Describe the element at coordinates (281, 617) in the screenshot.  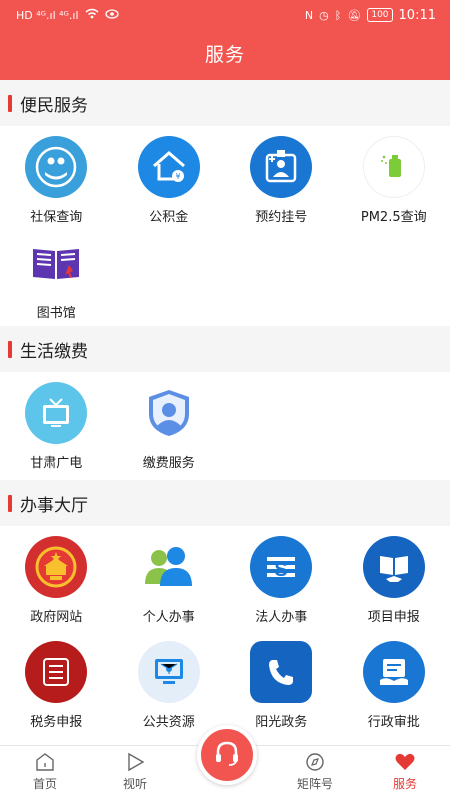
I see `service-label: 法人办事` at that location.